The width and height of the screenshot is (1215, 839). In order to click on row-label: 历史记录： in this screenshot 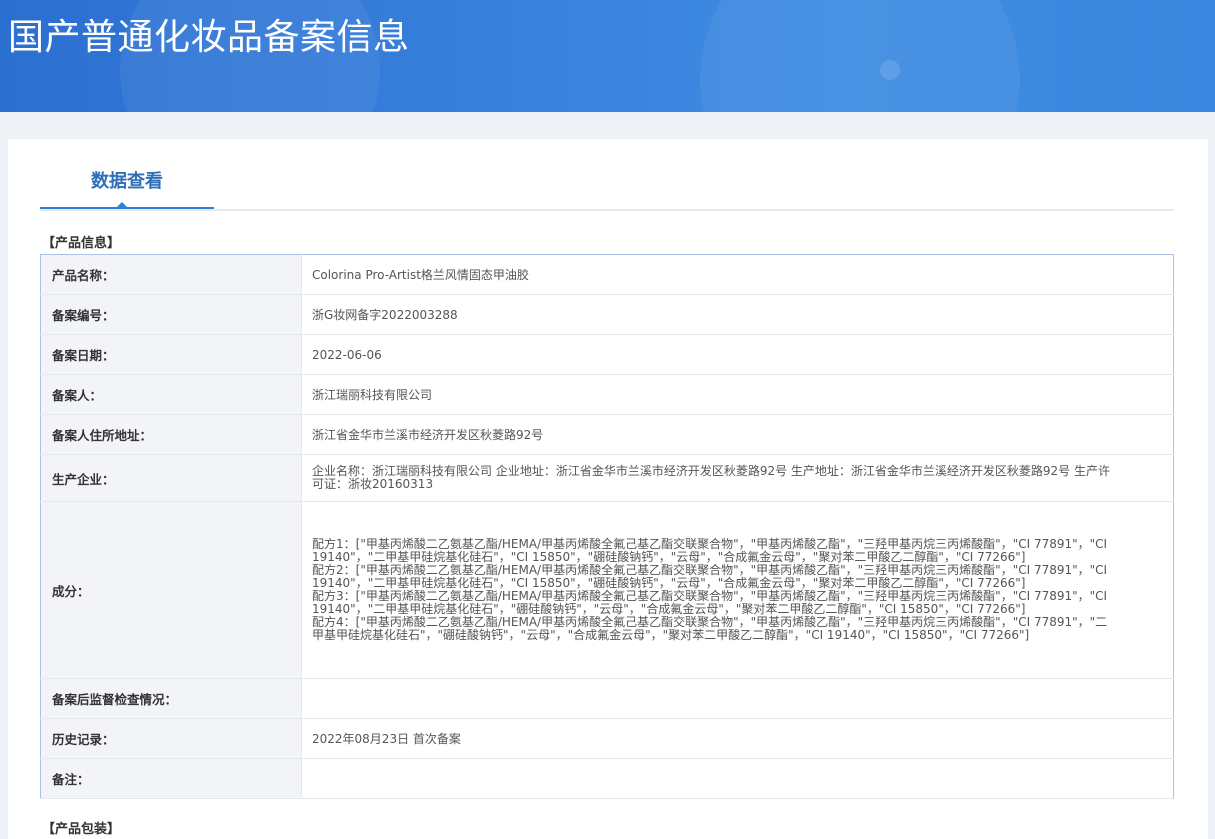, I will do `click(171, 738)`.